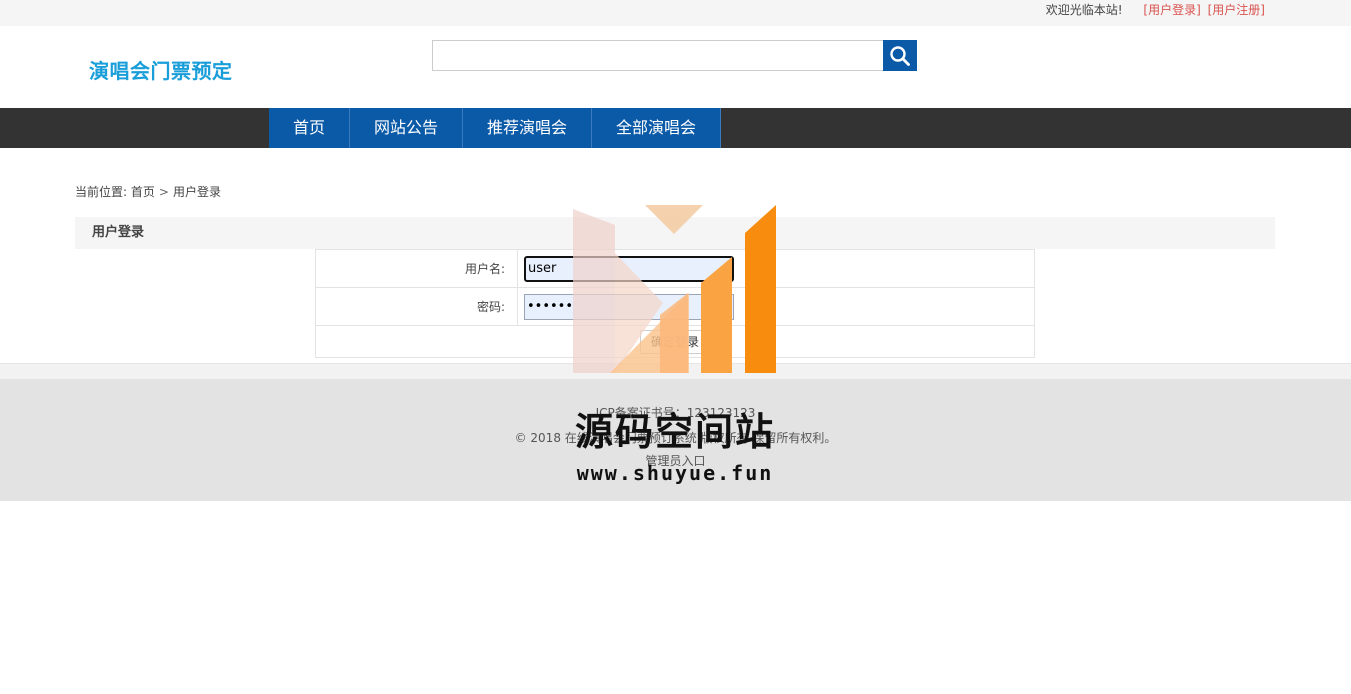  What do you see at coordinates (161, 69) in the screenshot?
I see `site-title: 演唱会门票预定` at bounding box center [161, 69].